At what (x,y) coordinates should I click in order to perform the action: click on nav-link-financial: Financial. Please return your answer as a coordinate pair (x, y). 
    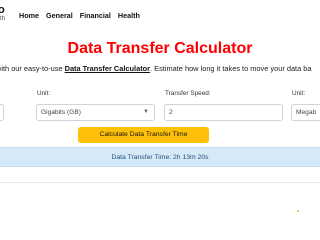
    Looking at the image, I should click on (95, 15).